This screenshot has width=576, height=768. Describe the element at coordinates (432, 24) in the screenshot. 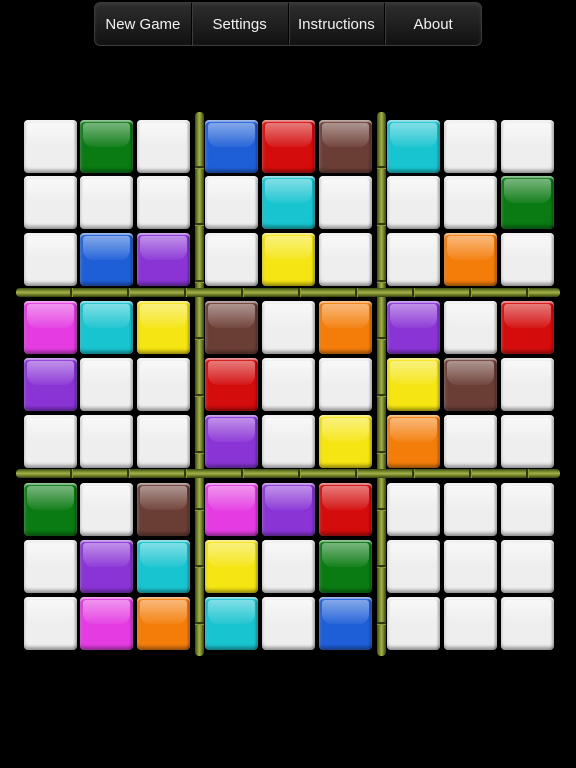

I see `about-button: About` at that location.